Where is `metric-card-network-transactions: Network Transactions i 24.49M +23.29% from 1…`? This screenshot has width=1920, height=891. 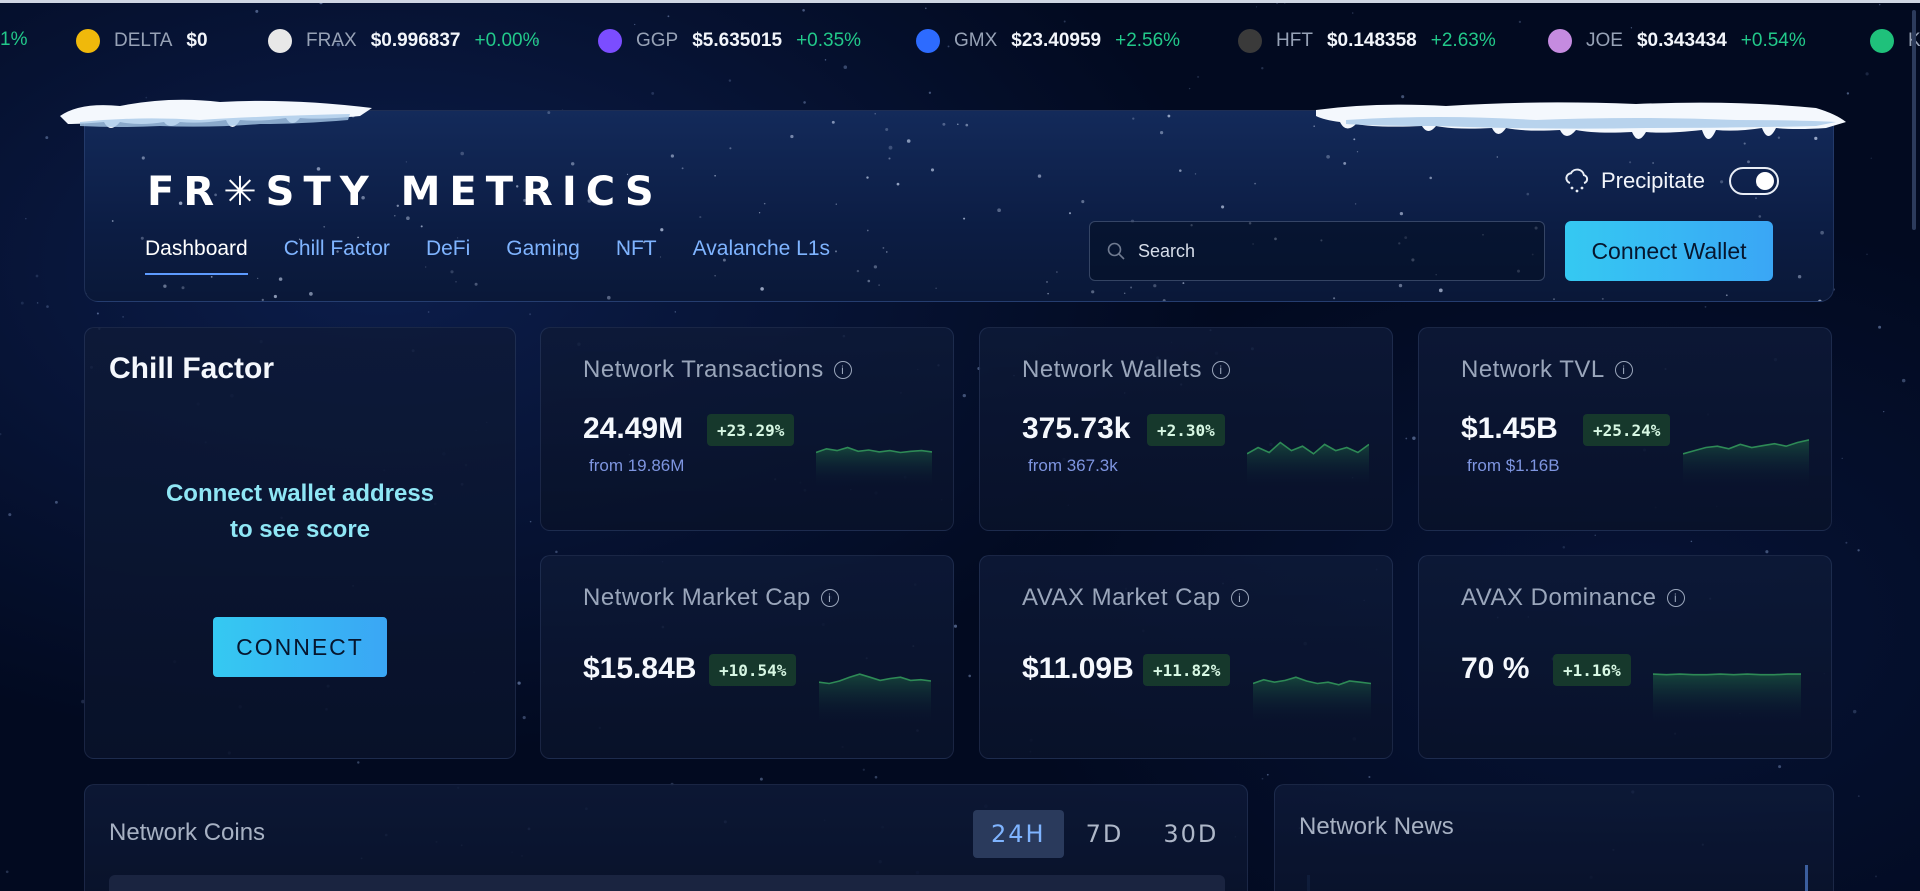
metric-card-network-transactions: Network Transactions i 24.49M +23.29% from 1… is located at coordinates (747, 429).